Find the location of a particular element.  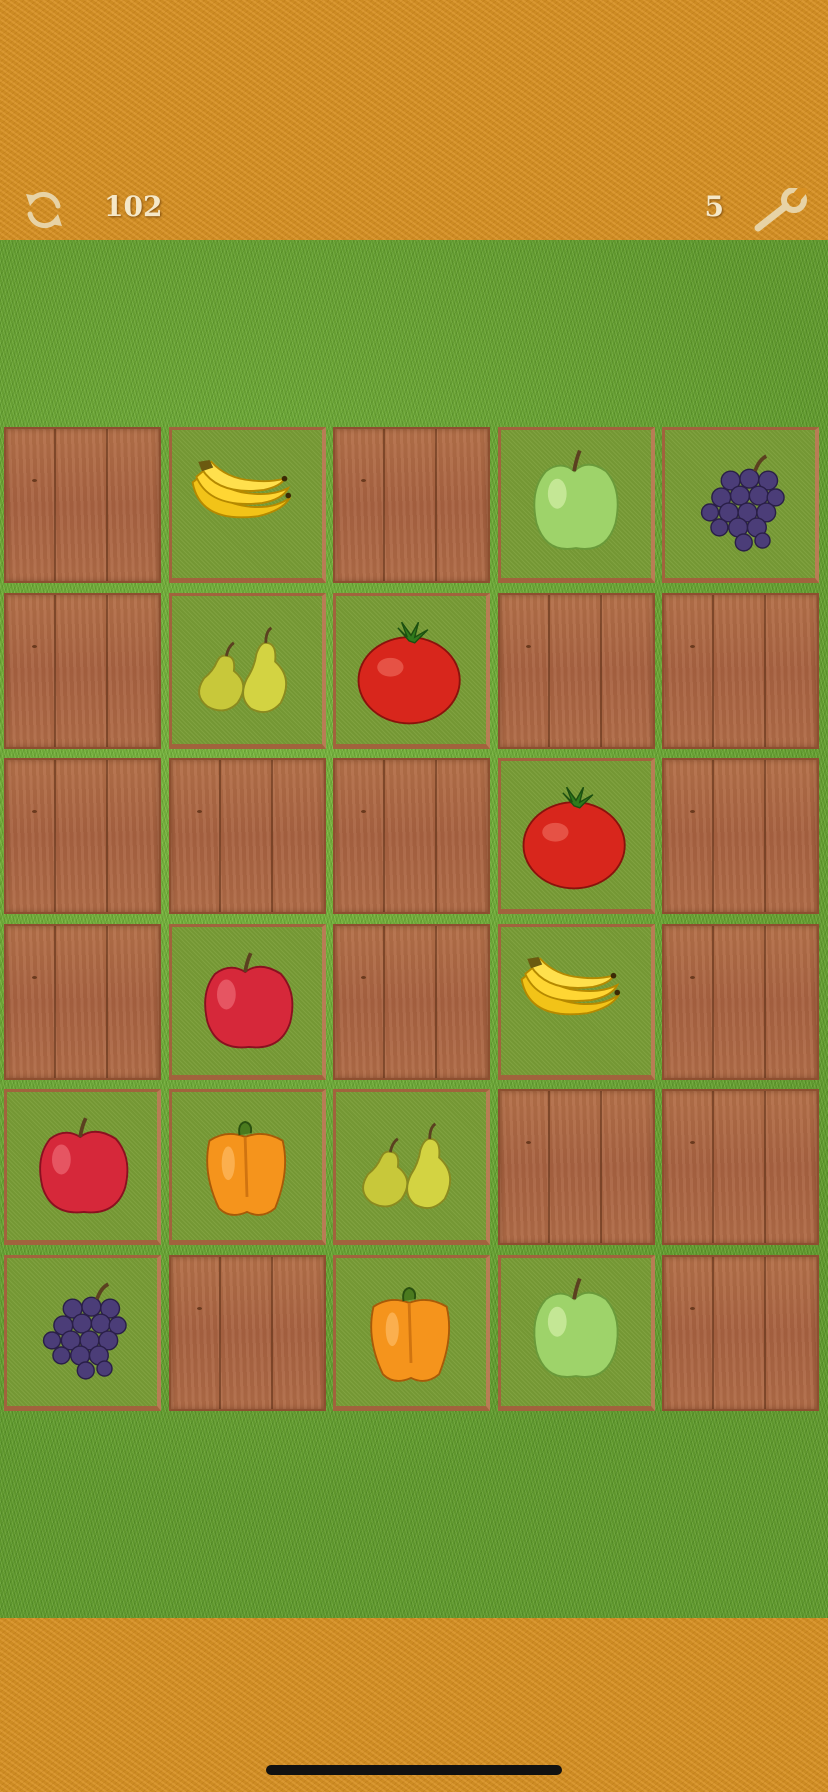

settings-button is located at coordinates (780, 209).